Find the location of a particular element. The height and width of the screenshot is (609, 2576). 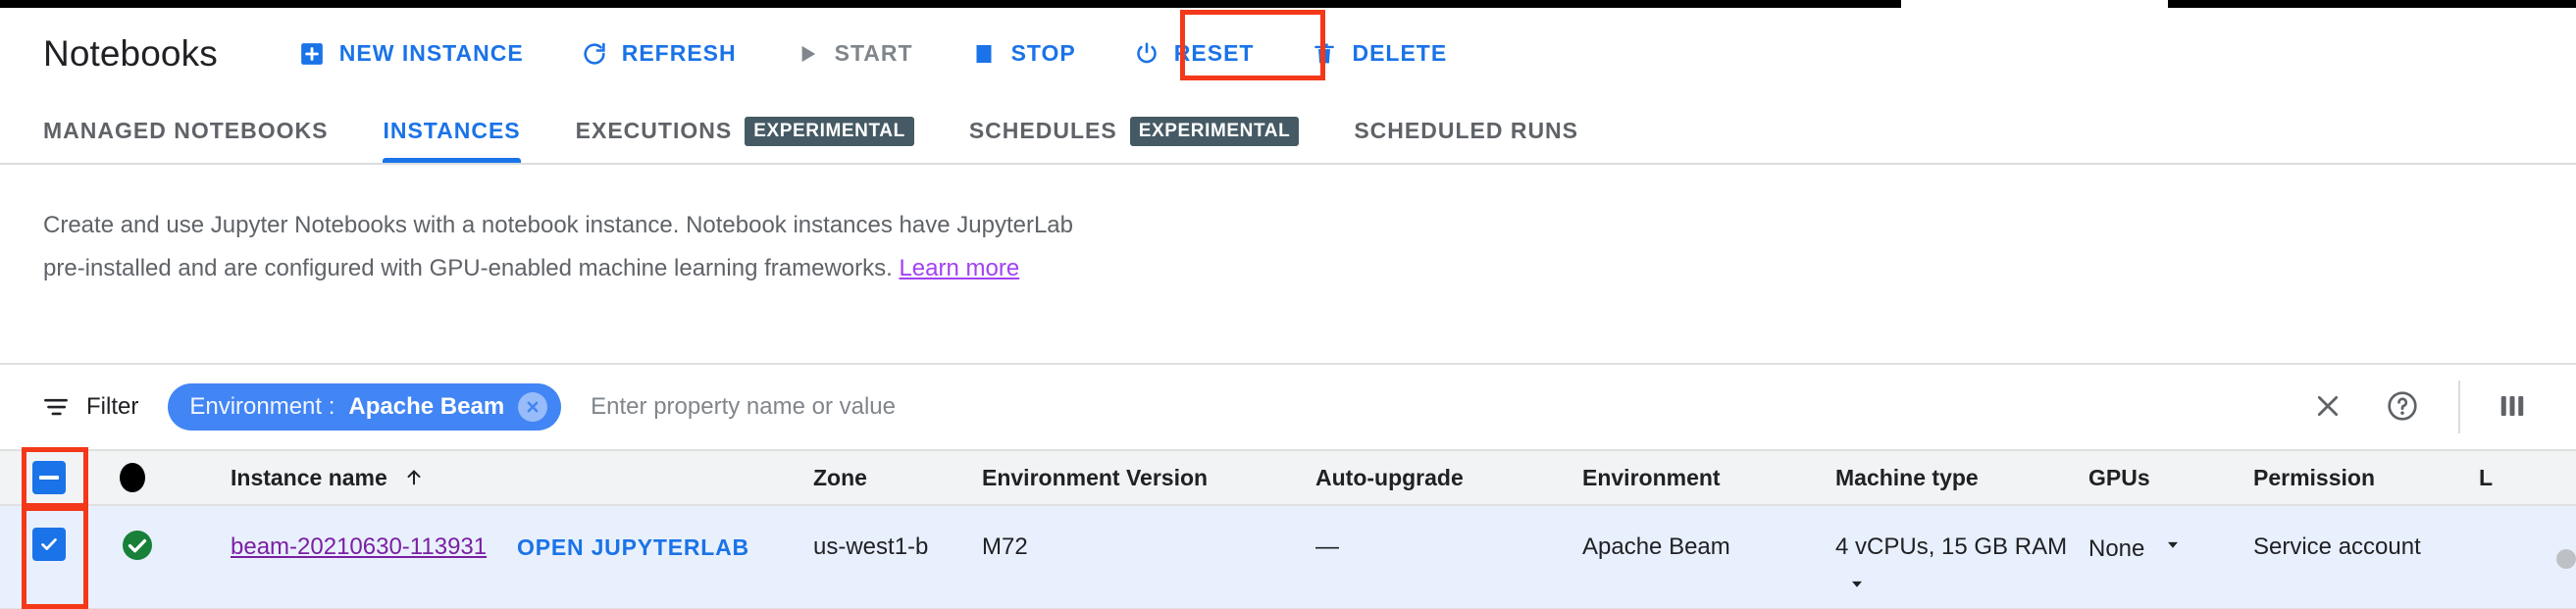

column-display-options-button is located at coordinates (2512, 407).